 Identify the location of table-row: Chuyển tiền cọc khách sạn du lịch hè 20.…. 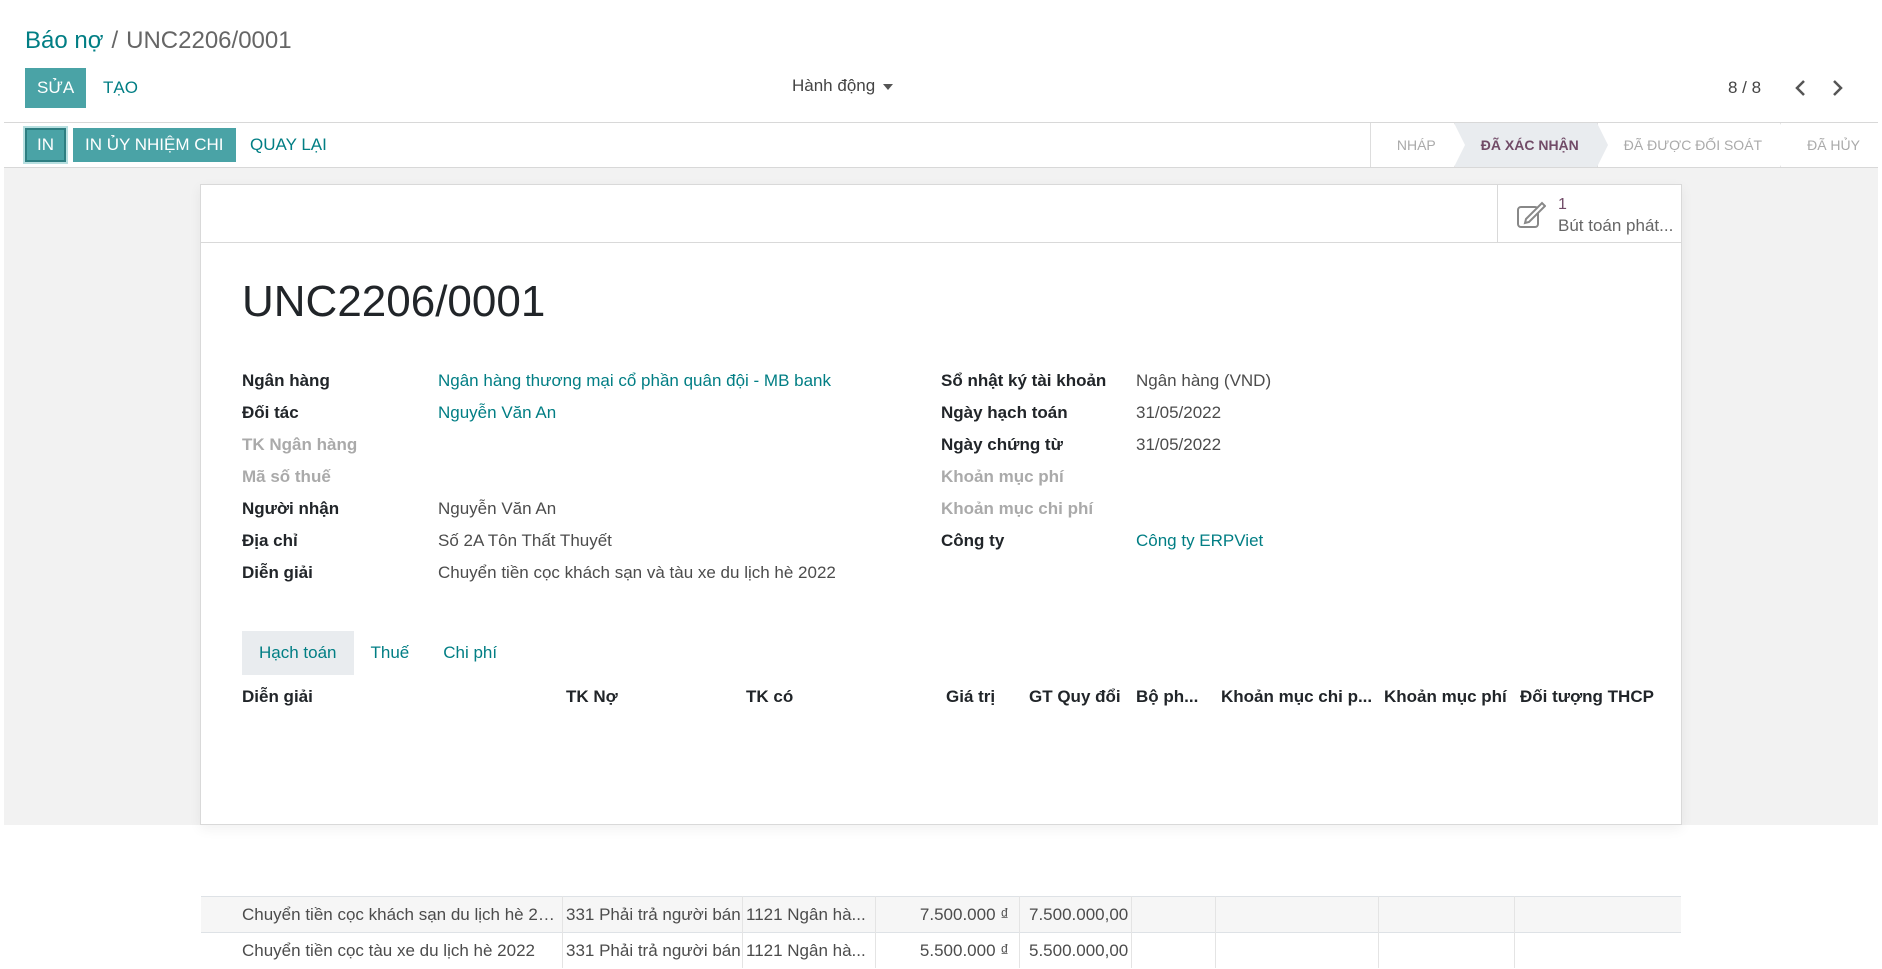
(941, 914).